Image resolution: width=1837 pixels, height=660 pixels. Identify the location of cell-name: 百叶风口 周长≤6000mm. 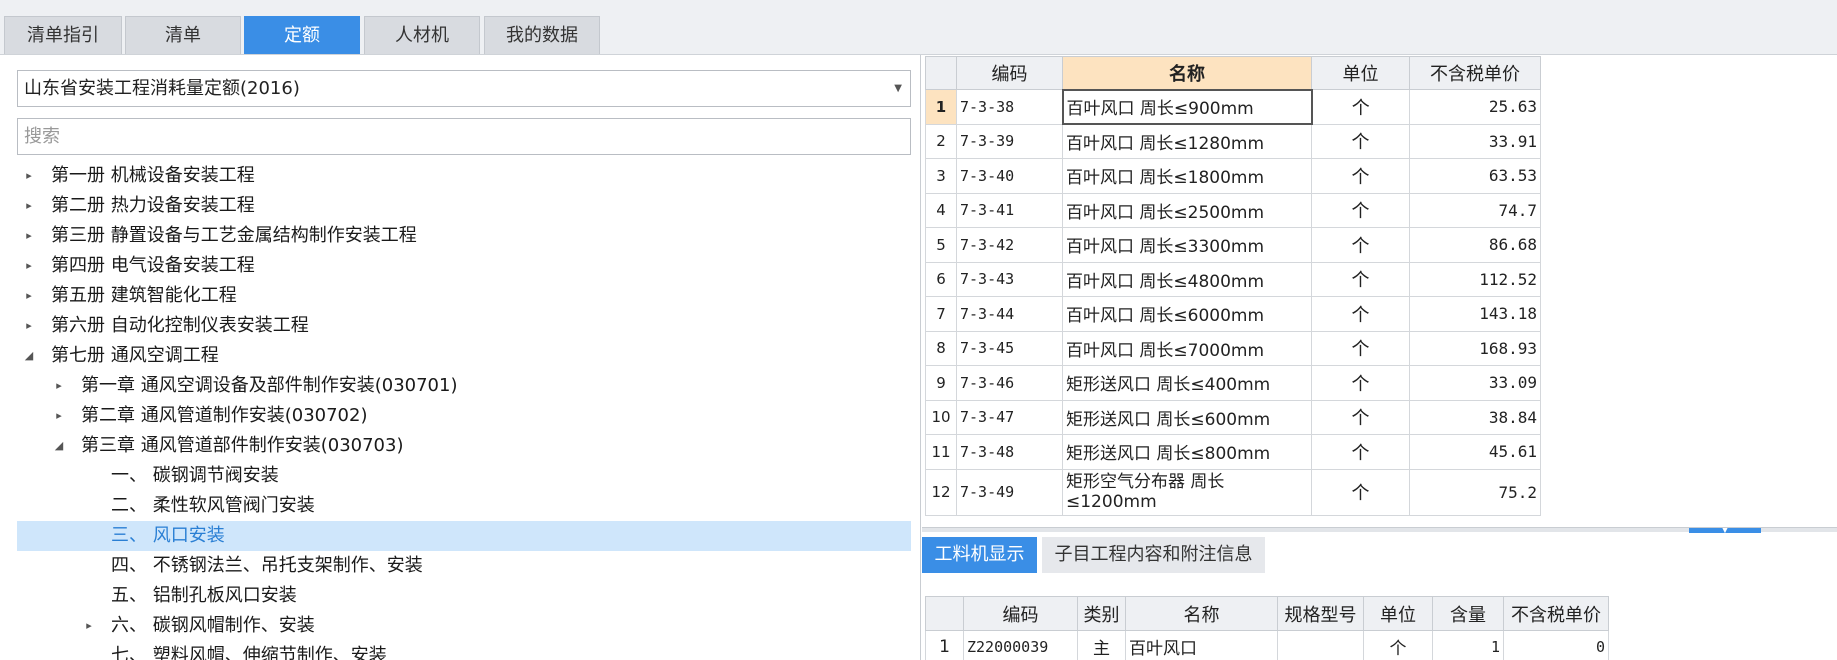
(1187, 314).